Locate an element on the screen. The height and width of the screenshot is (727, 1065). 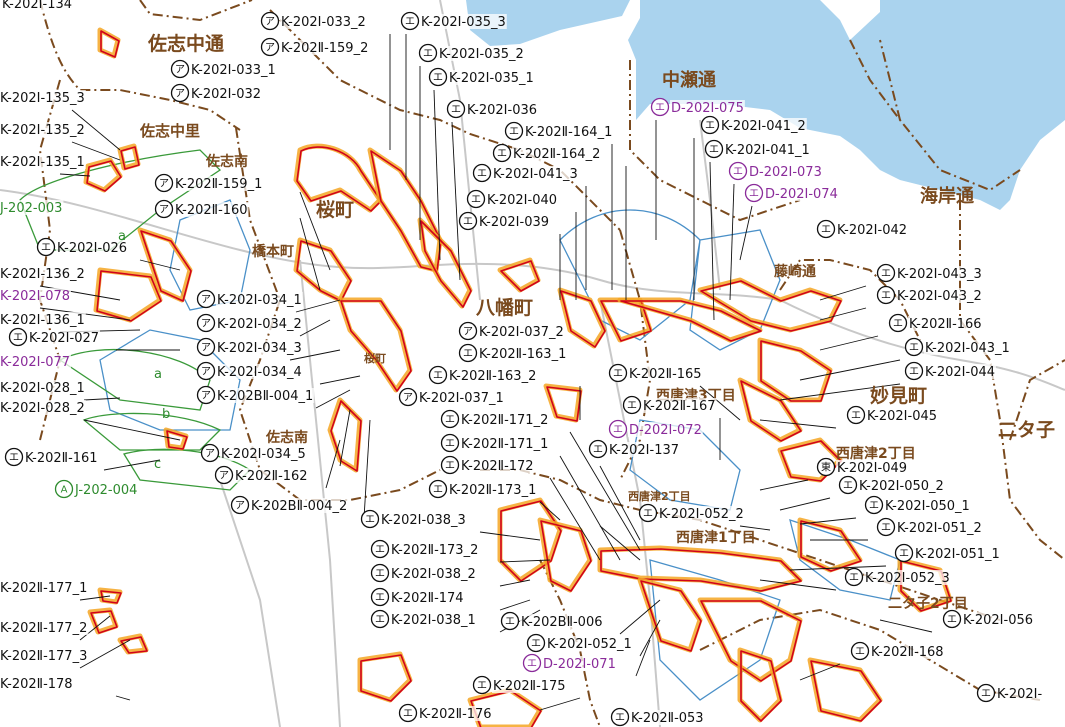
hazard-label: エ K-202Ⅱ-167 is located at coordinates (669, 405).